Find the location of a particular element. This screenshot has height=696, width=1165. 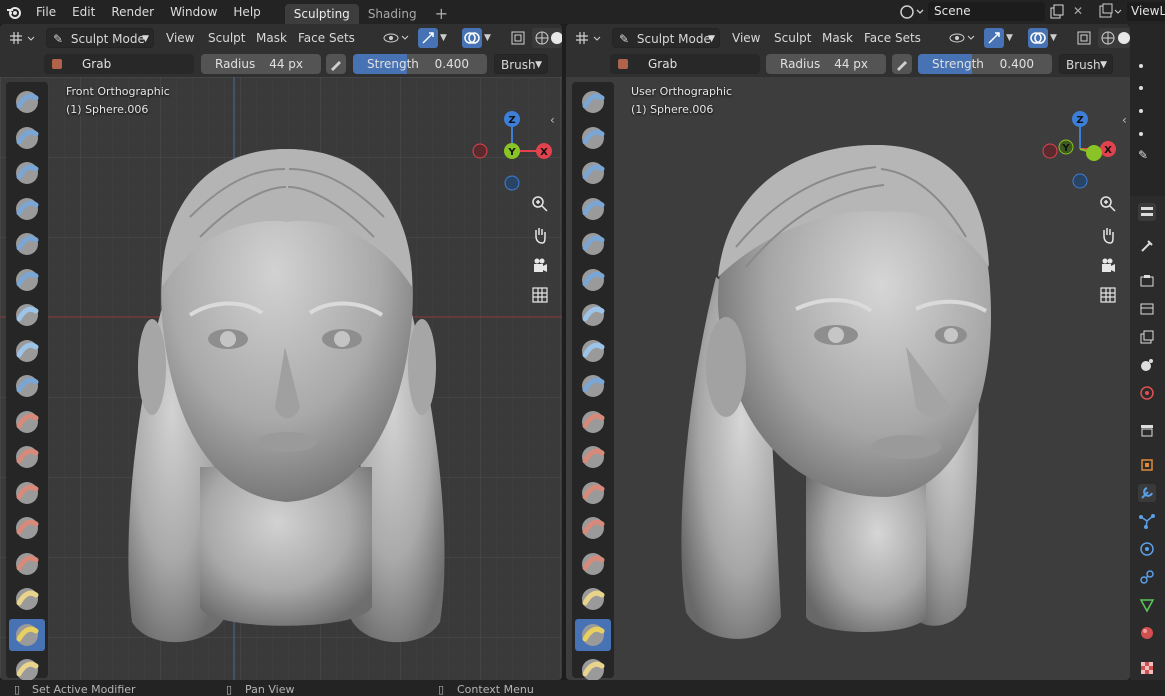

particles-icon is located at coordinates (1147, 521).